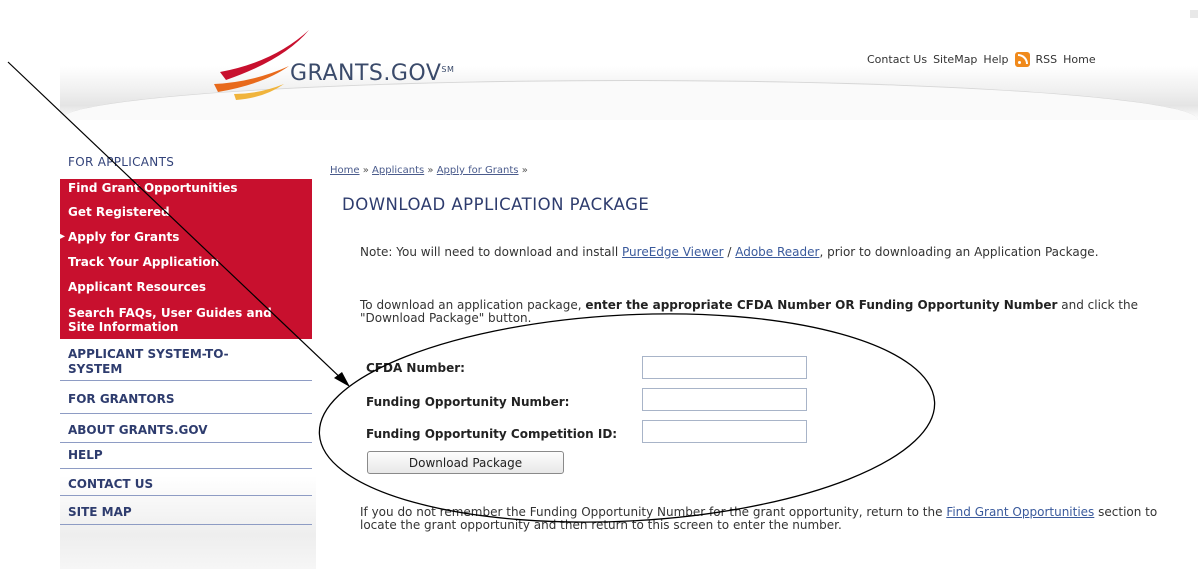 Image resolution: width=1198 pixels, height=579 pixels. Describe the element at coordinates (492, 434) in the screenshot. I see `competition-id-label: Funding Opportunity Competition ID:` at that location.